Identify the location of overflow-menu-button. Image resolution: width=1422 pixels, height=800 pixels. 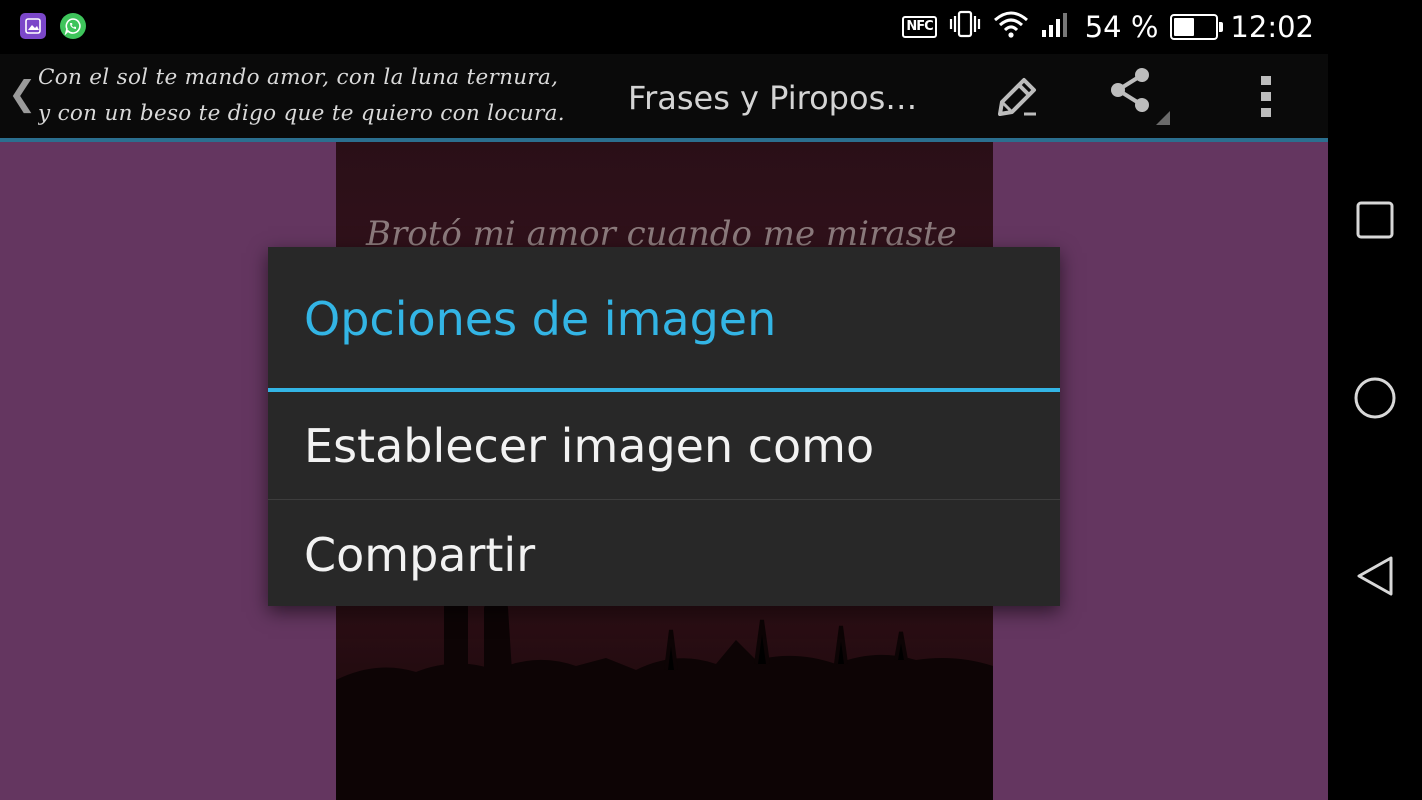
(1266, 98).